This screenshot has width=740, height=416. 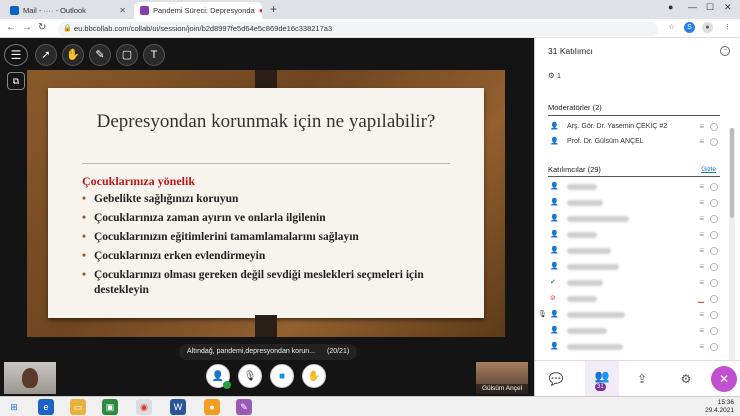 What do you see at coordinates (212, 407) in the screenshot?
I see `app-icon: ●` at bounding box center [212, 407].